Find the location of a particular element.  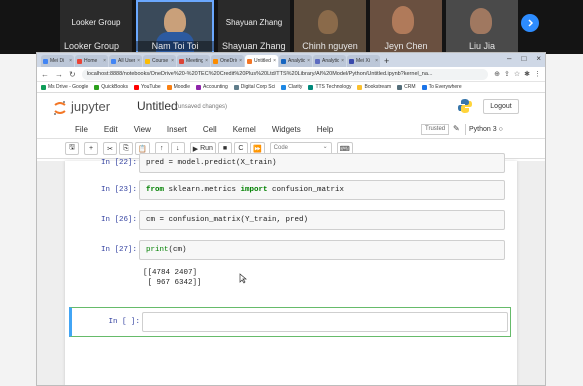

browser-tab: Mei Di × is located at coordinates (57, 61).